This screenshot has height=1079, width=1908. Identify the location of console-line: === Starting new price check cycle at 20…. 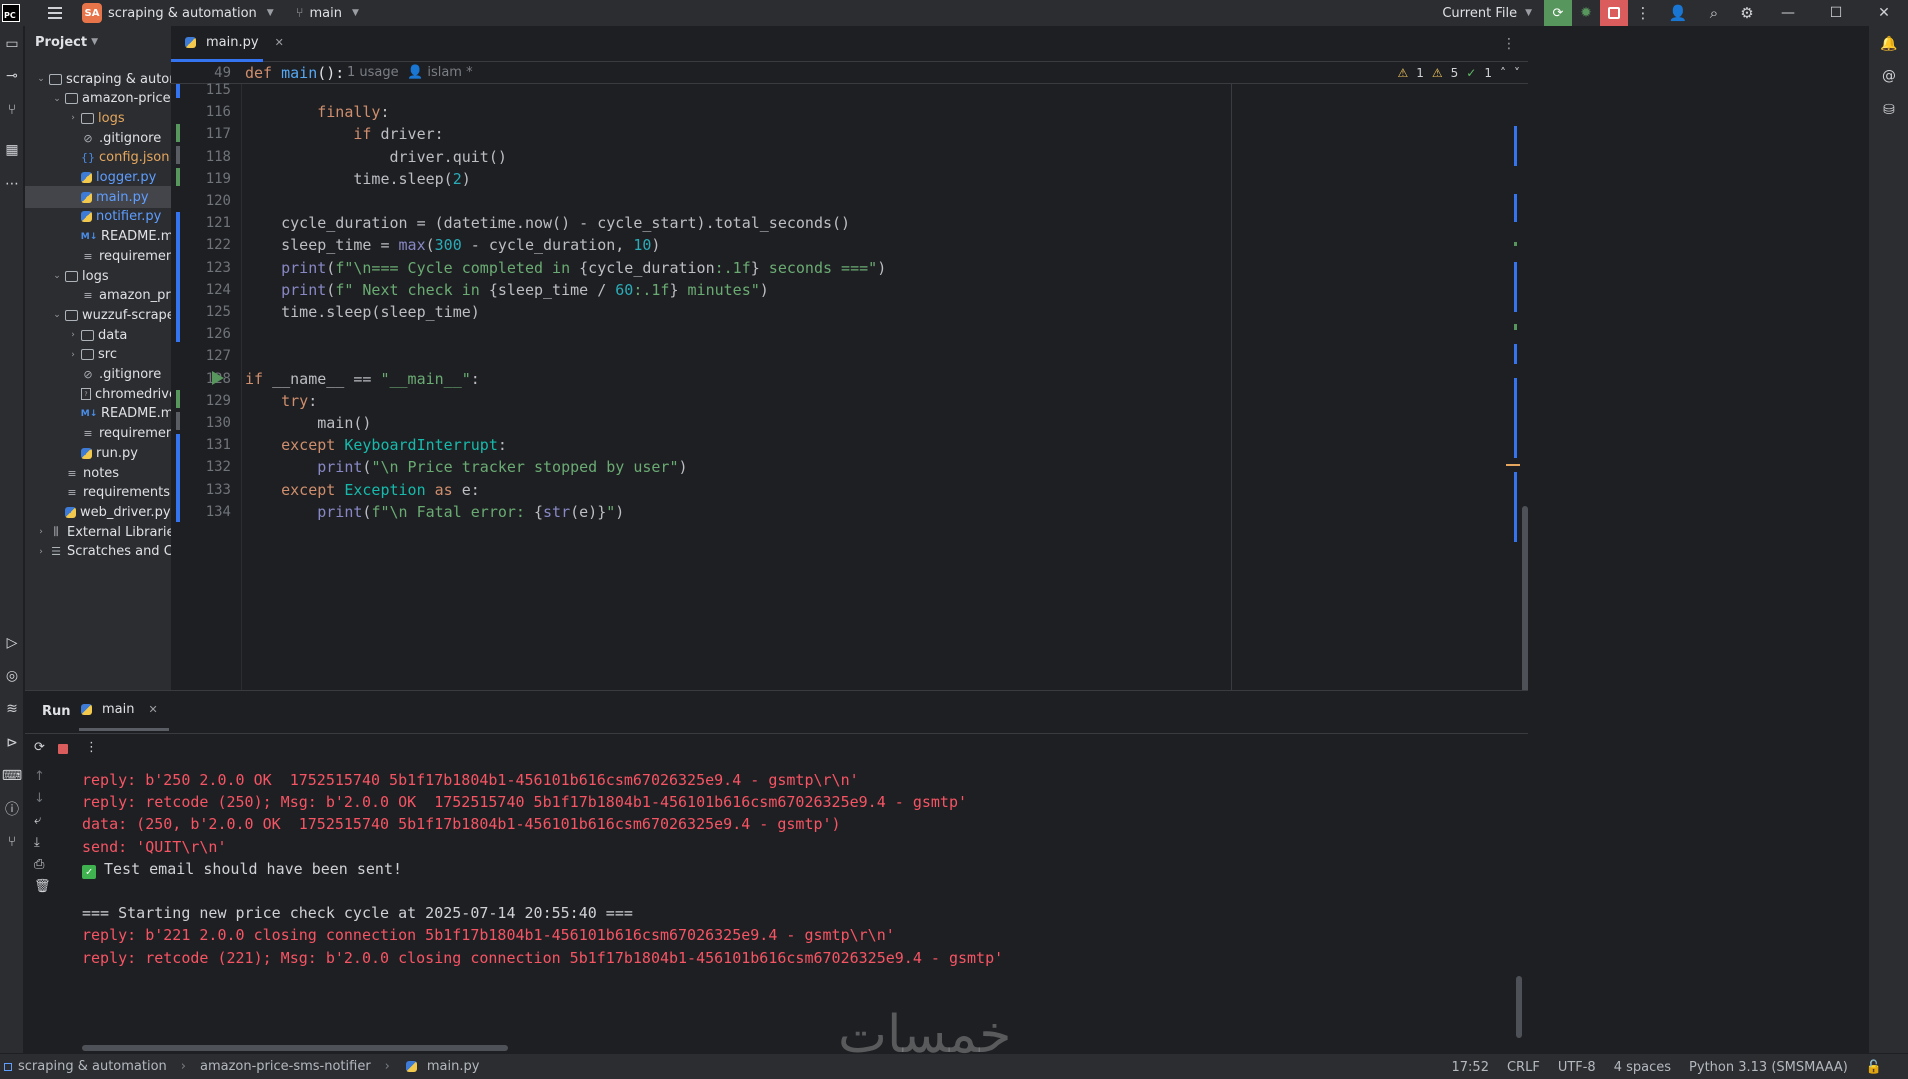
(357, 913).